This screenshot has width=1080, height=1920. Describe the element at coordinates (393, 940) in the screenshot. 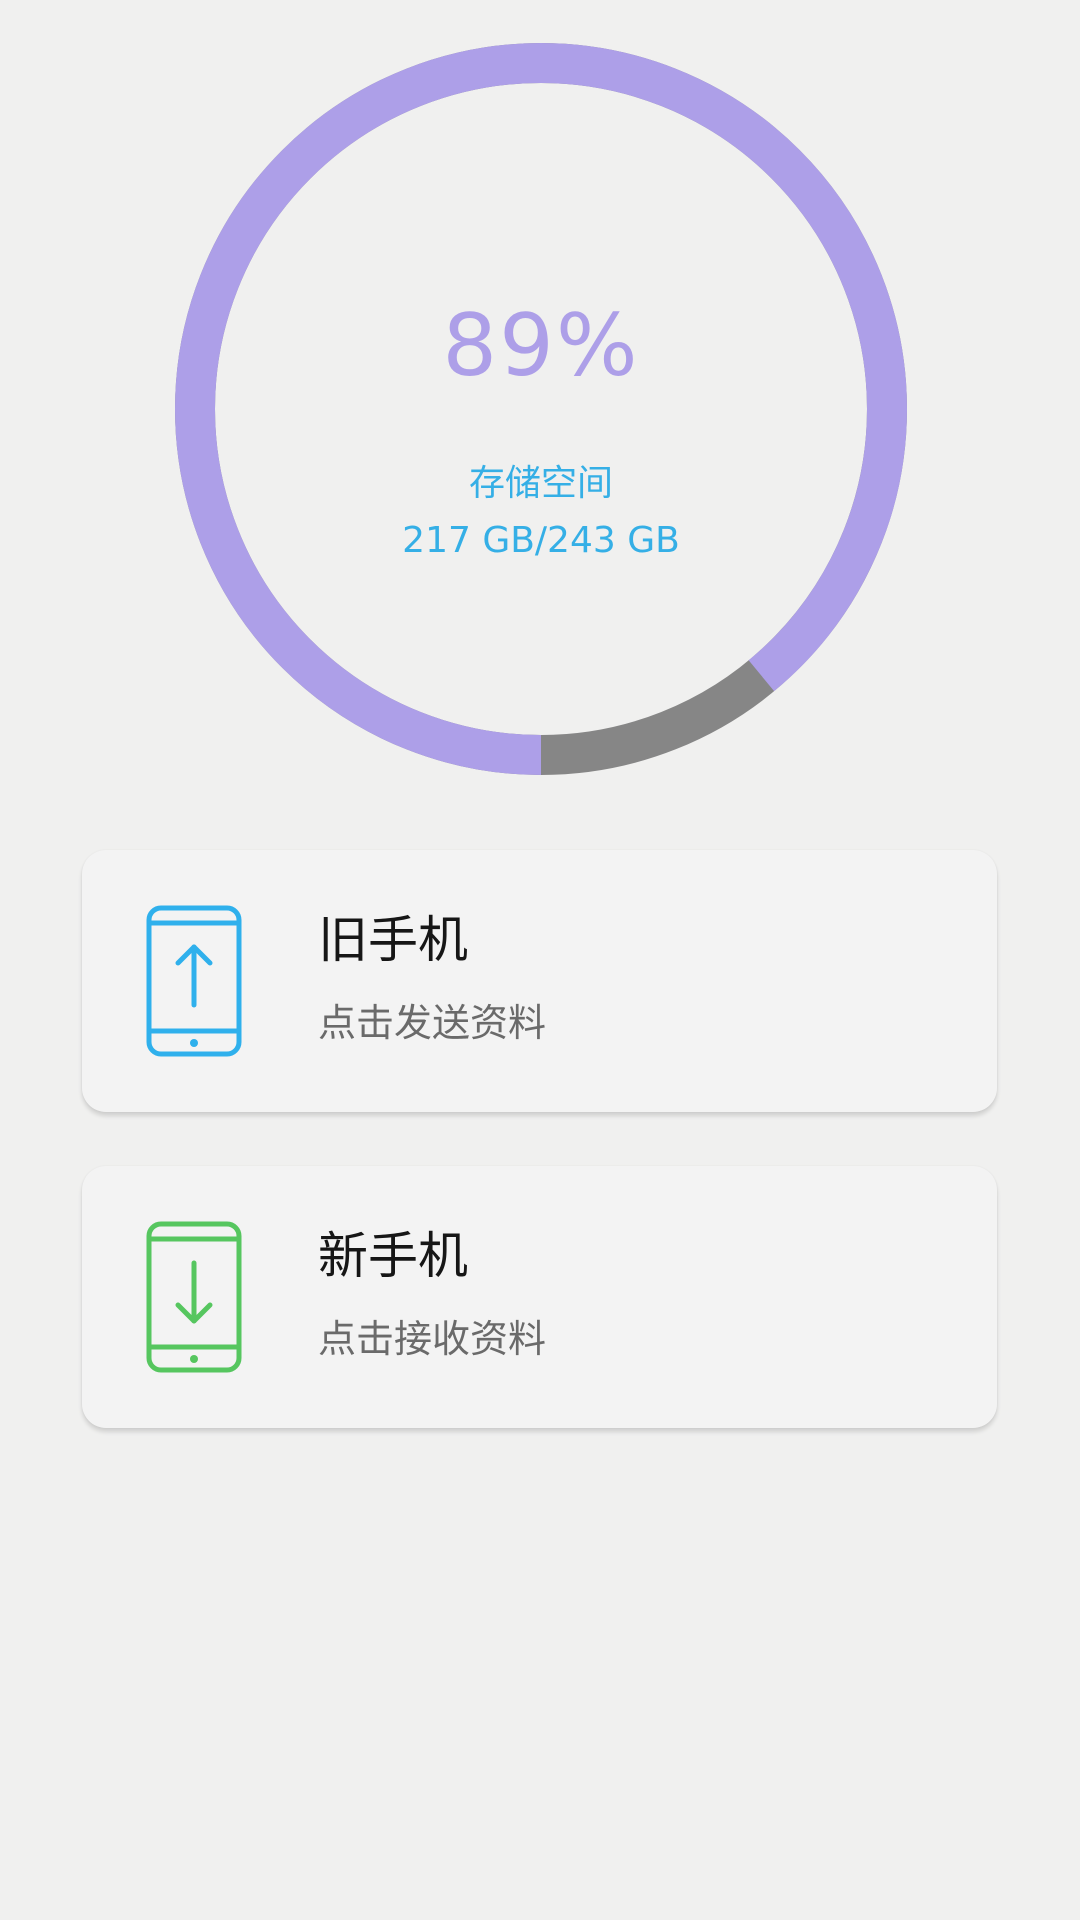

I see `old-phone-title: 旧手机` at that location.